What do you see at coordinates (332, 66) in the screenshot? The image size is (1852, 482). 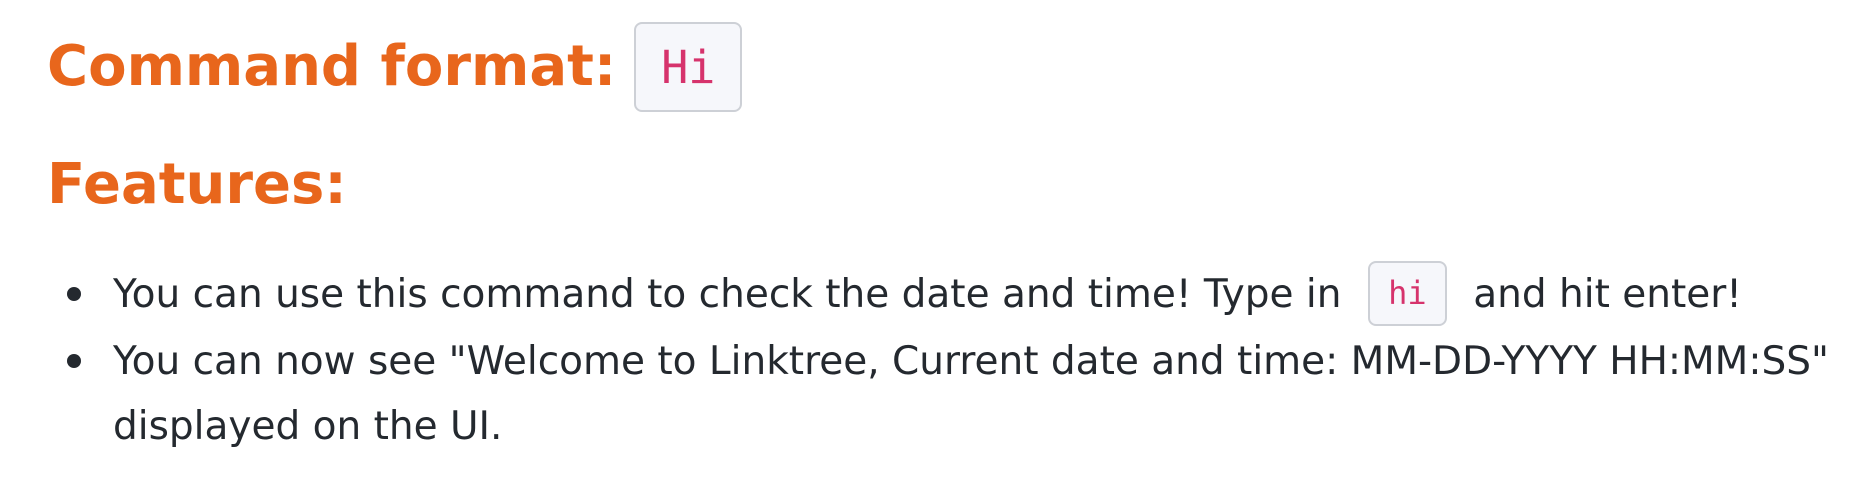 I see `command-format-label: Command format:` at bounding box center [332, 66].